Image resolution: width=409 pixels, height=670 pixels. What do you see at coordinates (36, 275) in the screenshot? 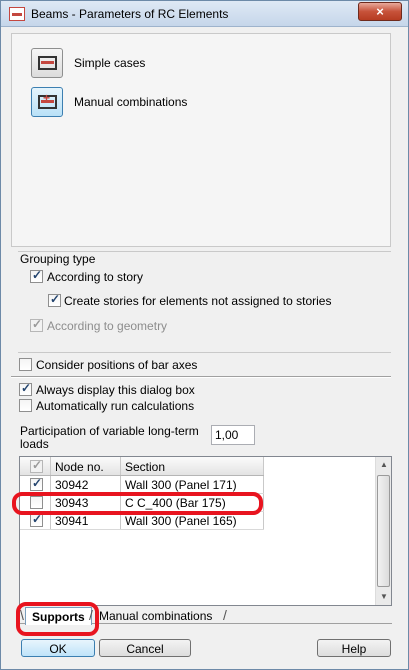
I see `according-story-checkbox` at bounding box center [36, 275].